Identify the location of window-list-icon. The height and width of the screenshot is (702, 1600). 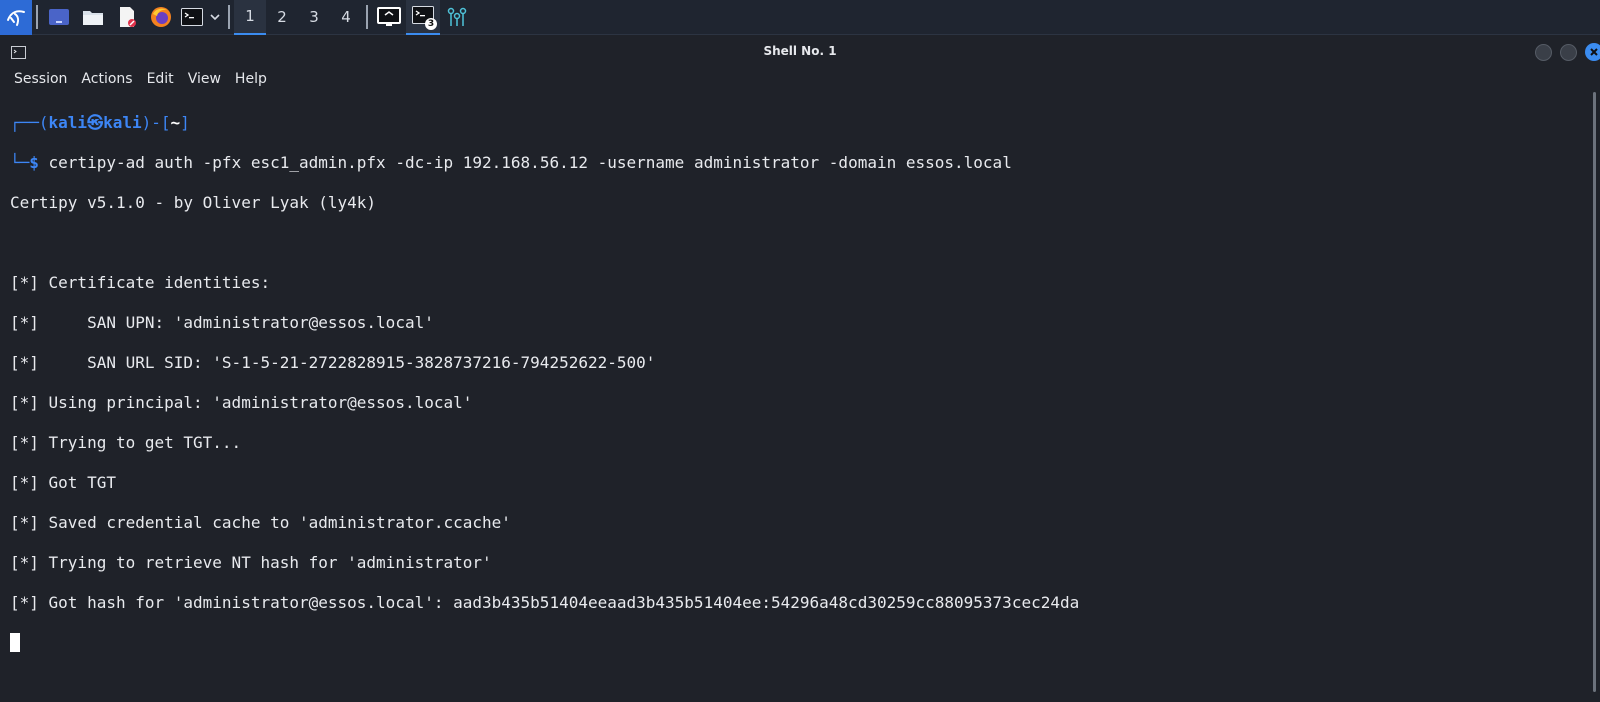
(389, 17).